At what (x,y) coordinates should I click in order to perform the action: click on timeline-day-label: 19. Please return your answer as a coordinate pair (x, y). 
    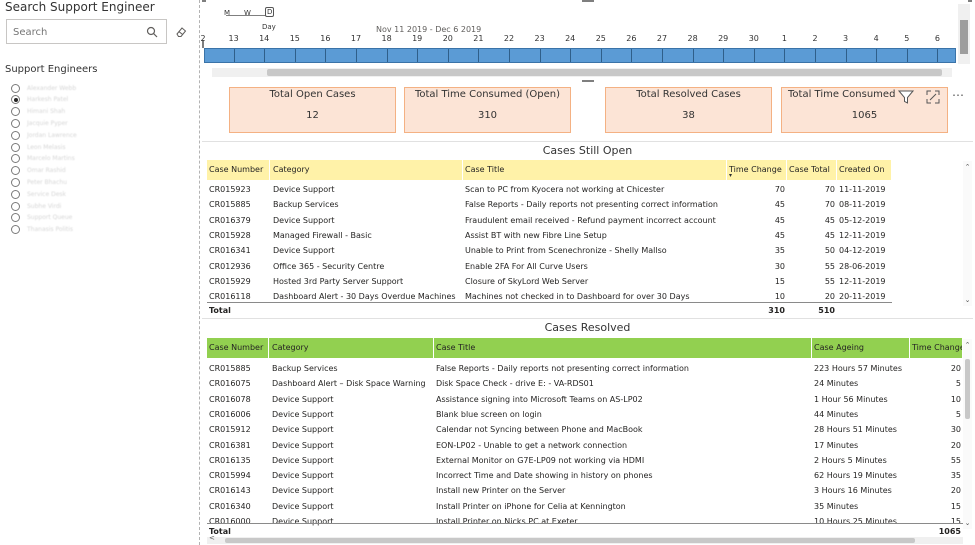
    Looking at the image, I should click on (417, 38).